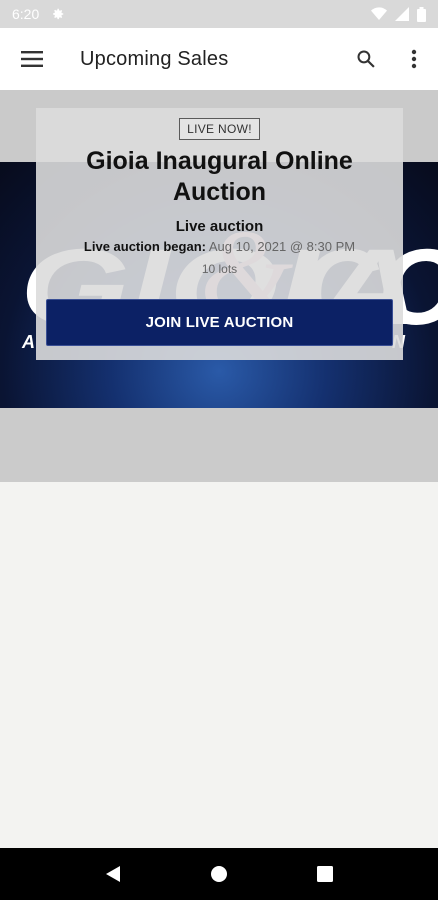 The height and width of the screenshot is (900, 438). Describe the element at coordinates (219, 445) in the screenshot. I see `banner-bottom-band` at that location.